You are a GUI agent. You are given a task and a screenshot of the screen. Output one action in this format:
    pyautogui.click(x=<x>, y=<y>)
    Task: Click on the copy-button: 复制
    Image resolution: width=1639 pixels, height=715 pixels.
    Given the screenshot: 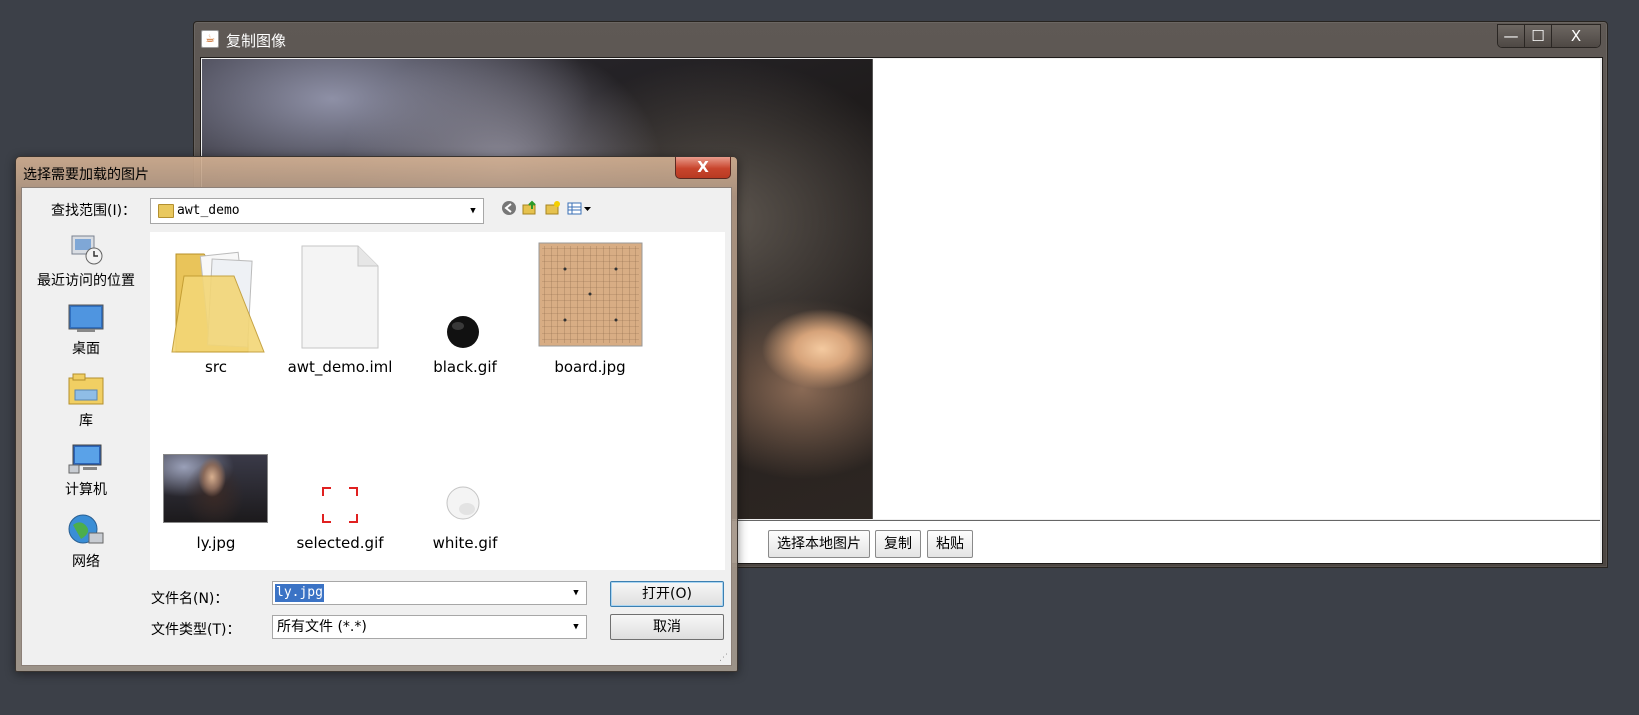 What is the action you would take?
    pyautogui.click(x=898, y=544)
    